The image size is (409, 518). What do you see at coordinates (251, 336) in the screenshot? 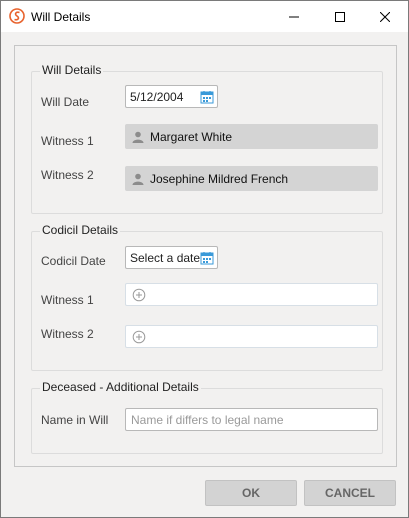
I see `codicil-witness2-field` at bounding box center [251, 336].